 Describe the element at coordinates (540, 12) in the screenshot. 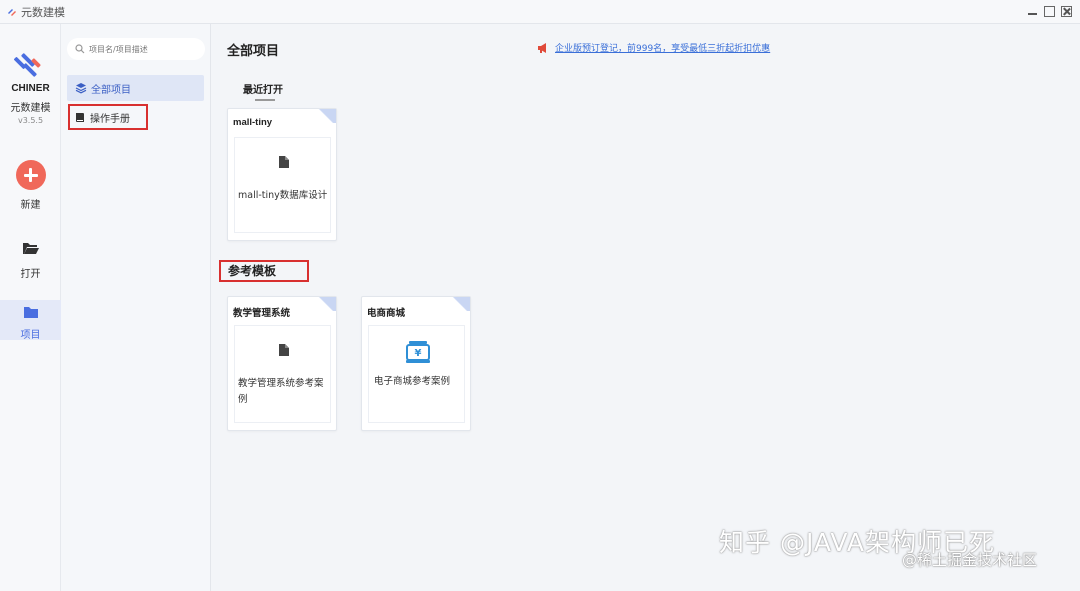

I see `title-bar: 元数建模` at that location.